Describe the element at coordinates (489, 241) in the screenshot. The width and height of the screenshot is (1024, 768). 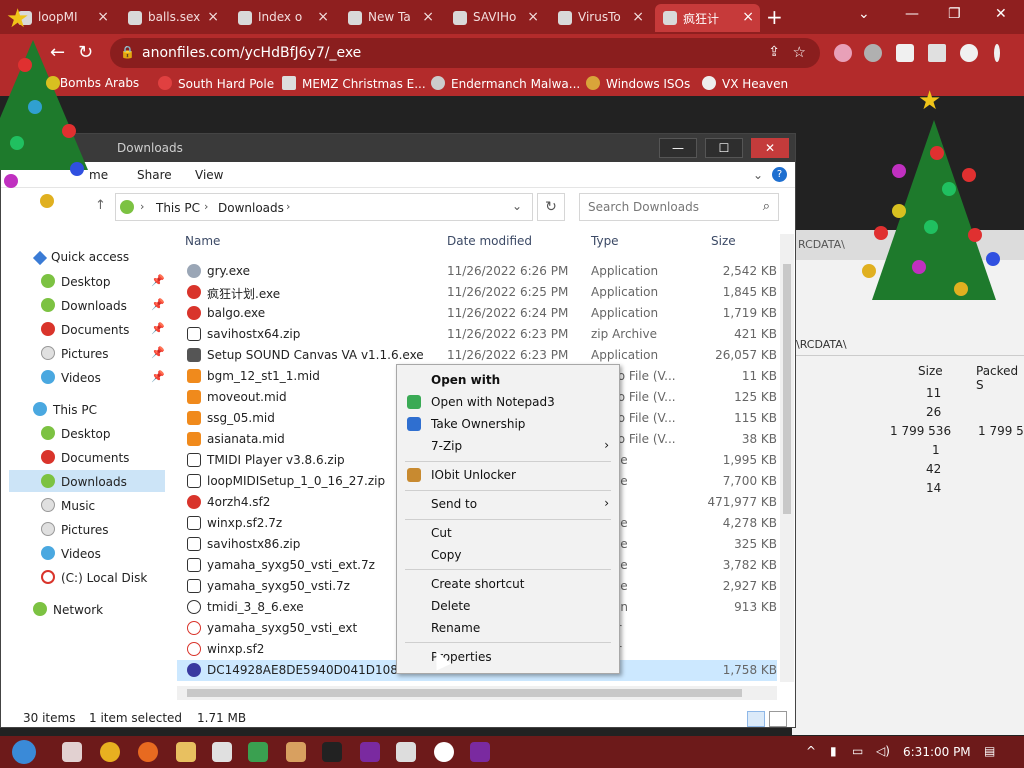
I see `column-date-modified: Date modified` at that location.